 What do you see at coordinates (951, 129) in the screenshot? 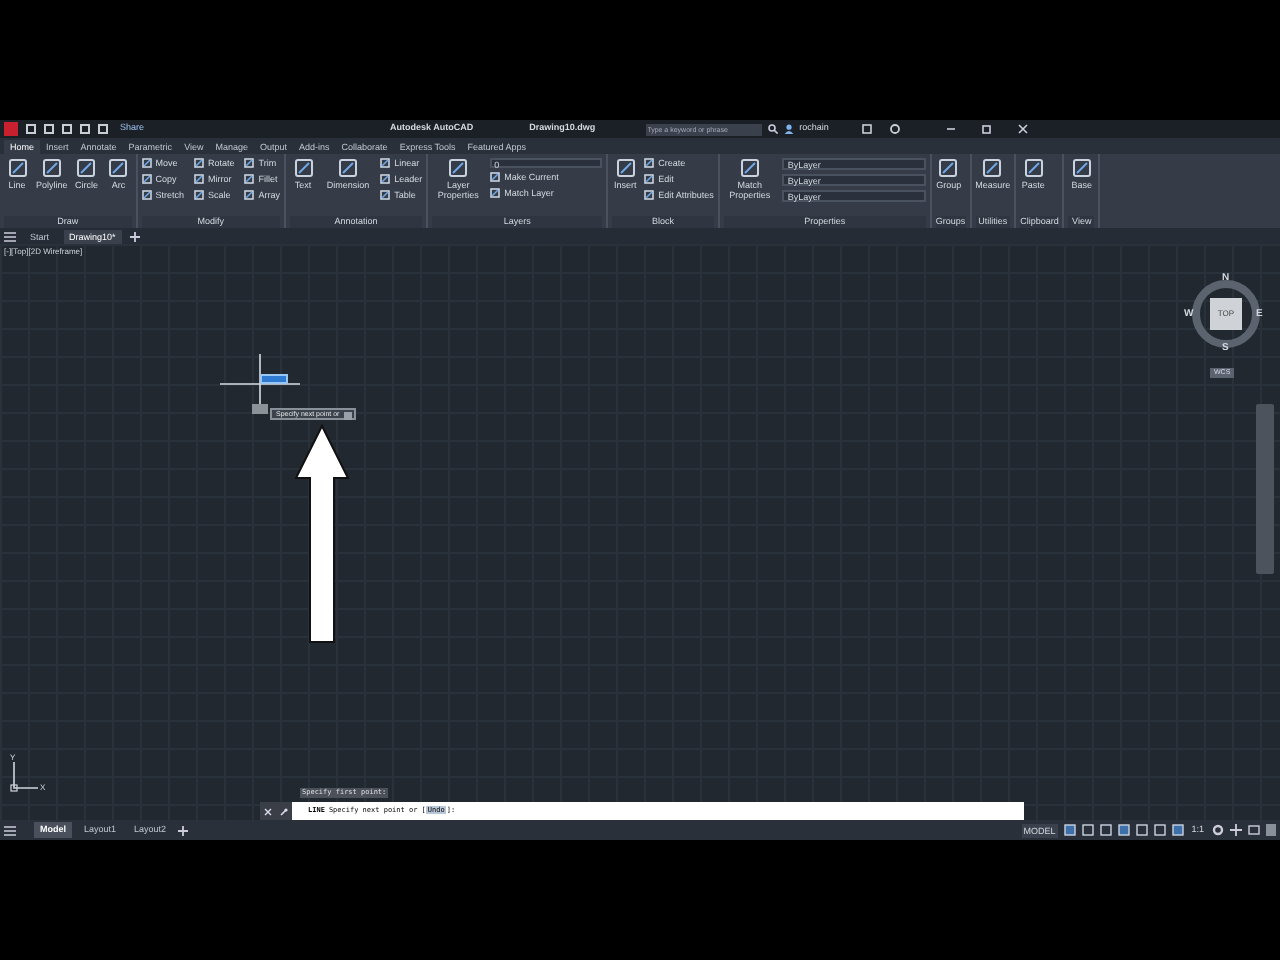
I see `minimize-icon` at bounding box center [951, 129].